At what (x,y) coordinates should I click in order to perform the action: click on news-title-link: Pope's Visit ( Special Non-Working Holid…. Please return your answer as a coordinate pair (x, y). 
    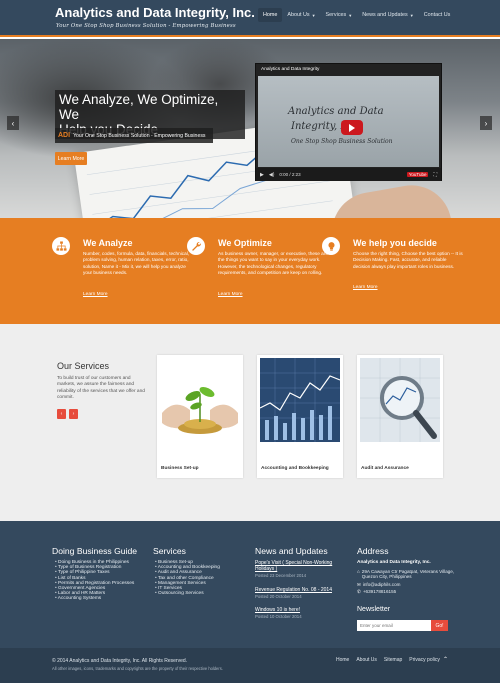
    Looking at the image, I should click on (297, 566).